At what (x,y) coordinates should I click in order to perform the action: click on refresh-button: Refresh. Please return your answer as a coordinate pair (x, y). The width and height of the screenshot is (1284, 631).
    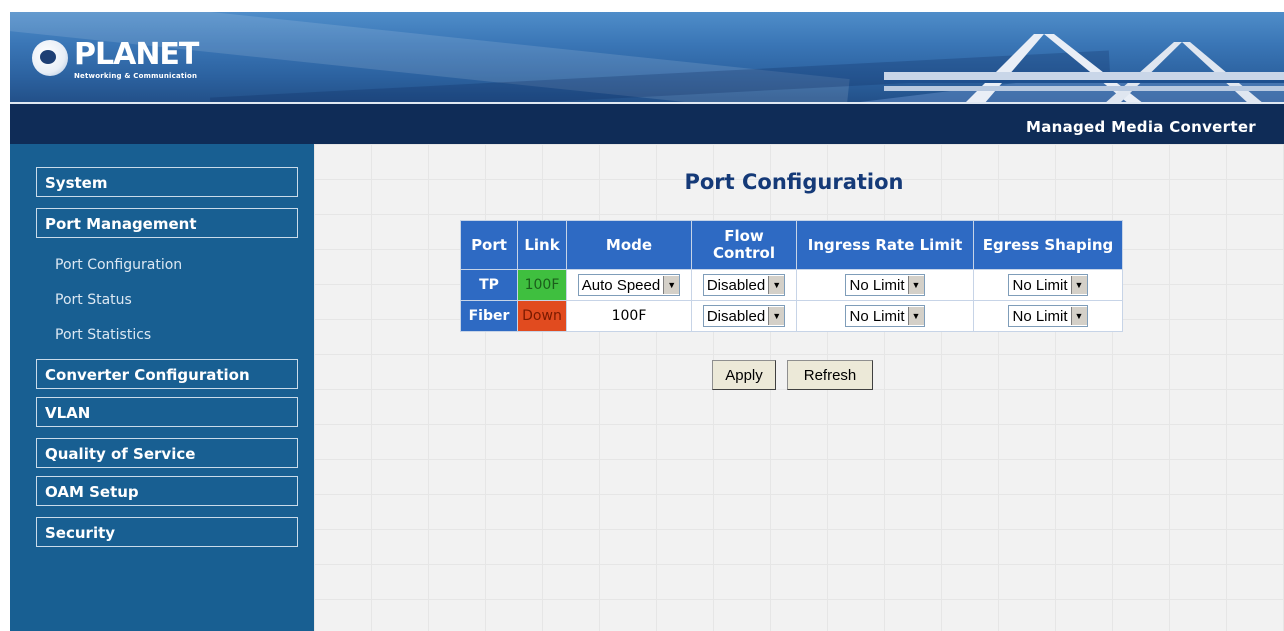
    Looking at the image, I should click on (830, 375).